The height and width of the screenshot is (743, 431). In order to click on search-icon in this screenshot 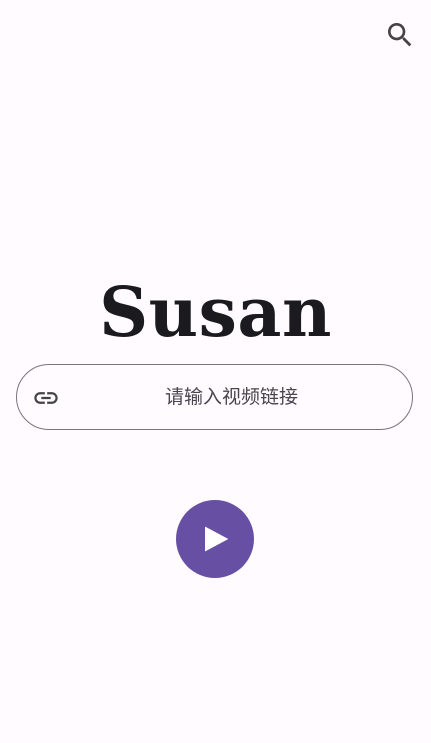, I will do `click(400, 35)`.